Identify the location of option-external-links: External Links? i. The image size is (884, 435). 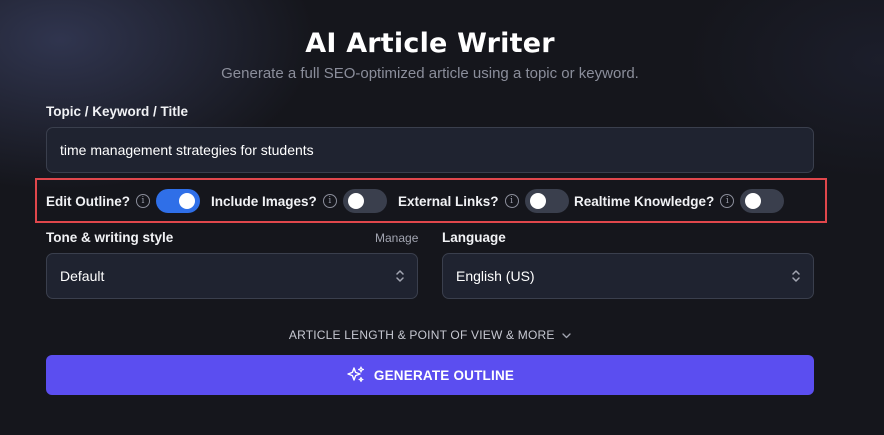
(483, 201).